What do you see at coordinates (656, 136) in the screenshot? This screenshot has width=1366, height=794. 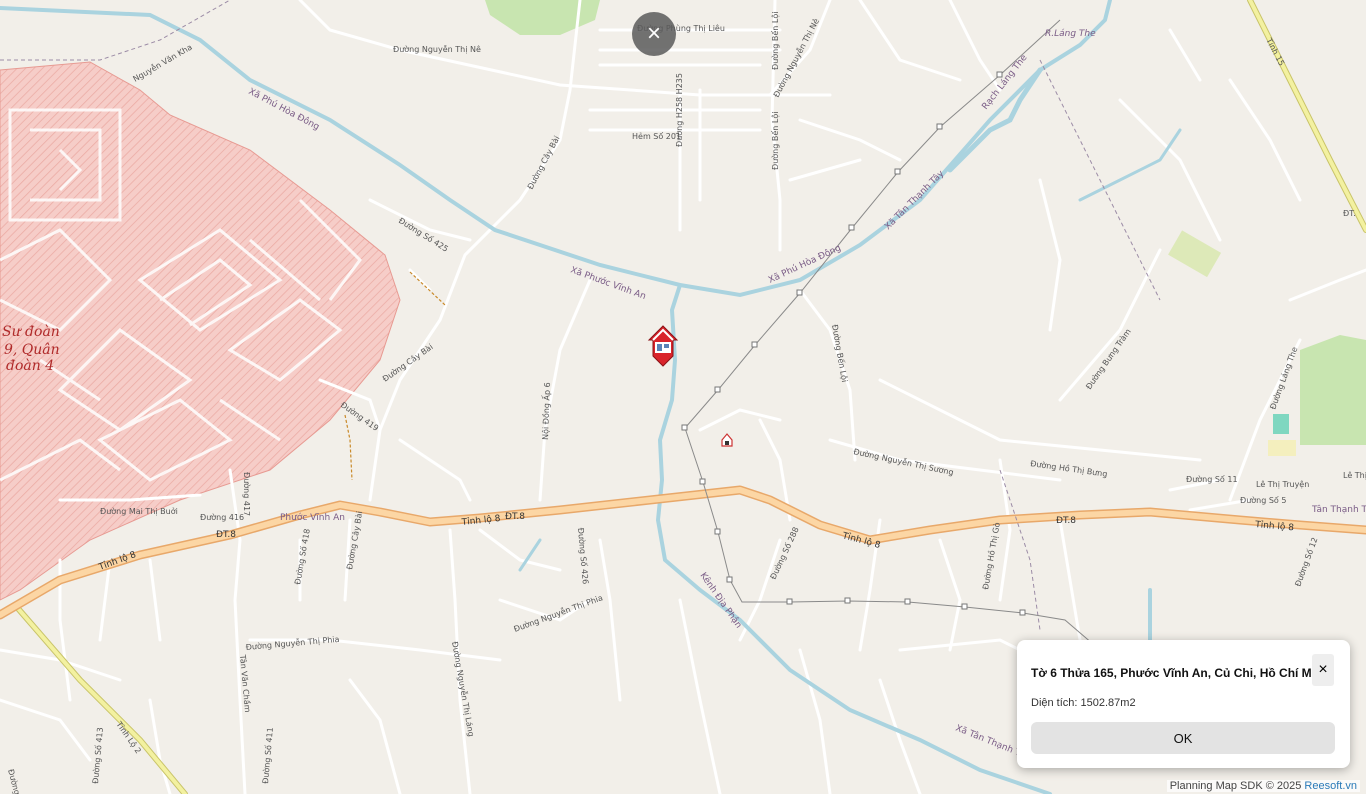 I see `label: Hẻm Số 201` at bounding box center [656, 136].